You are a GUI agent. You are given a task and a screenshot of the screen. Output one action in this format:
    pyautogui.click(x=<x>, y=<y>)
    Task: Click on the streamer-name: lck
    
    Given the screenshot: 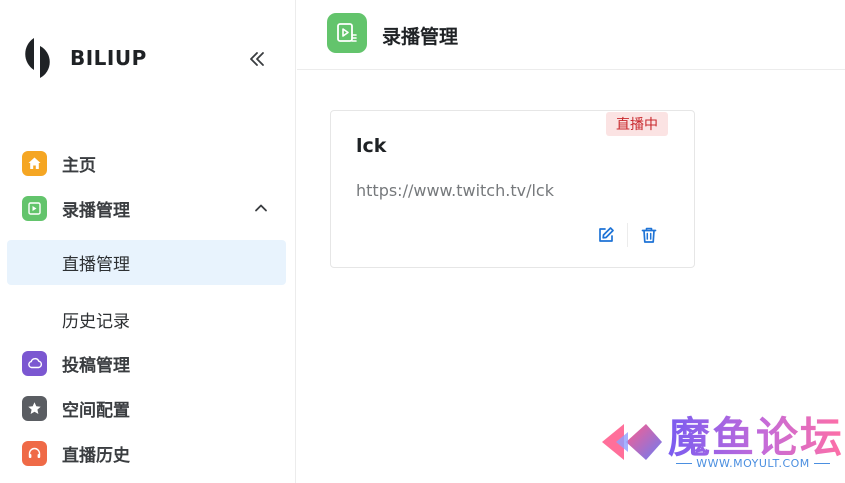 What is the action you would take?
    pyautogui.click(x=371, y=146)
    